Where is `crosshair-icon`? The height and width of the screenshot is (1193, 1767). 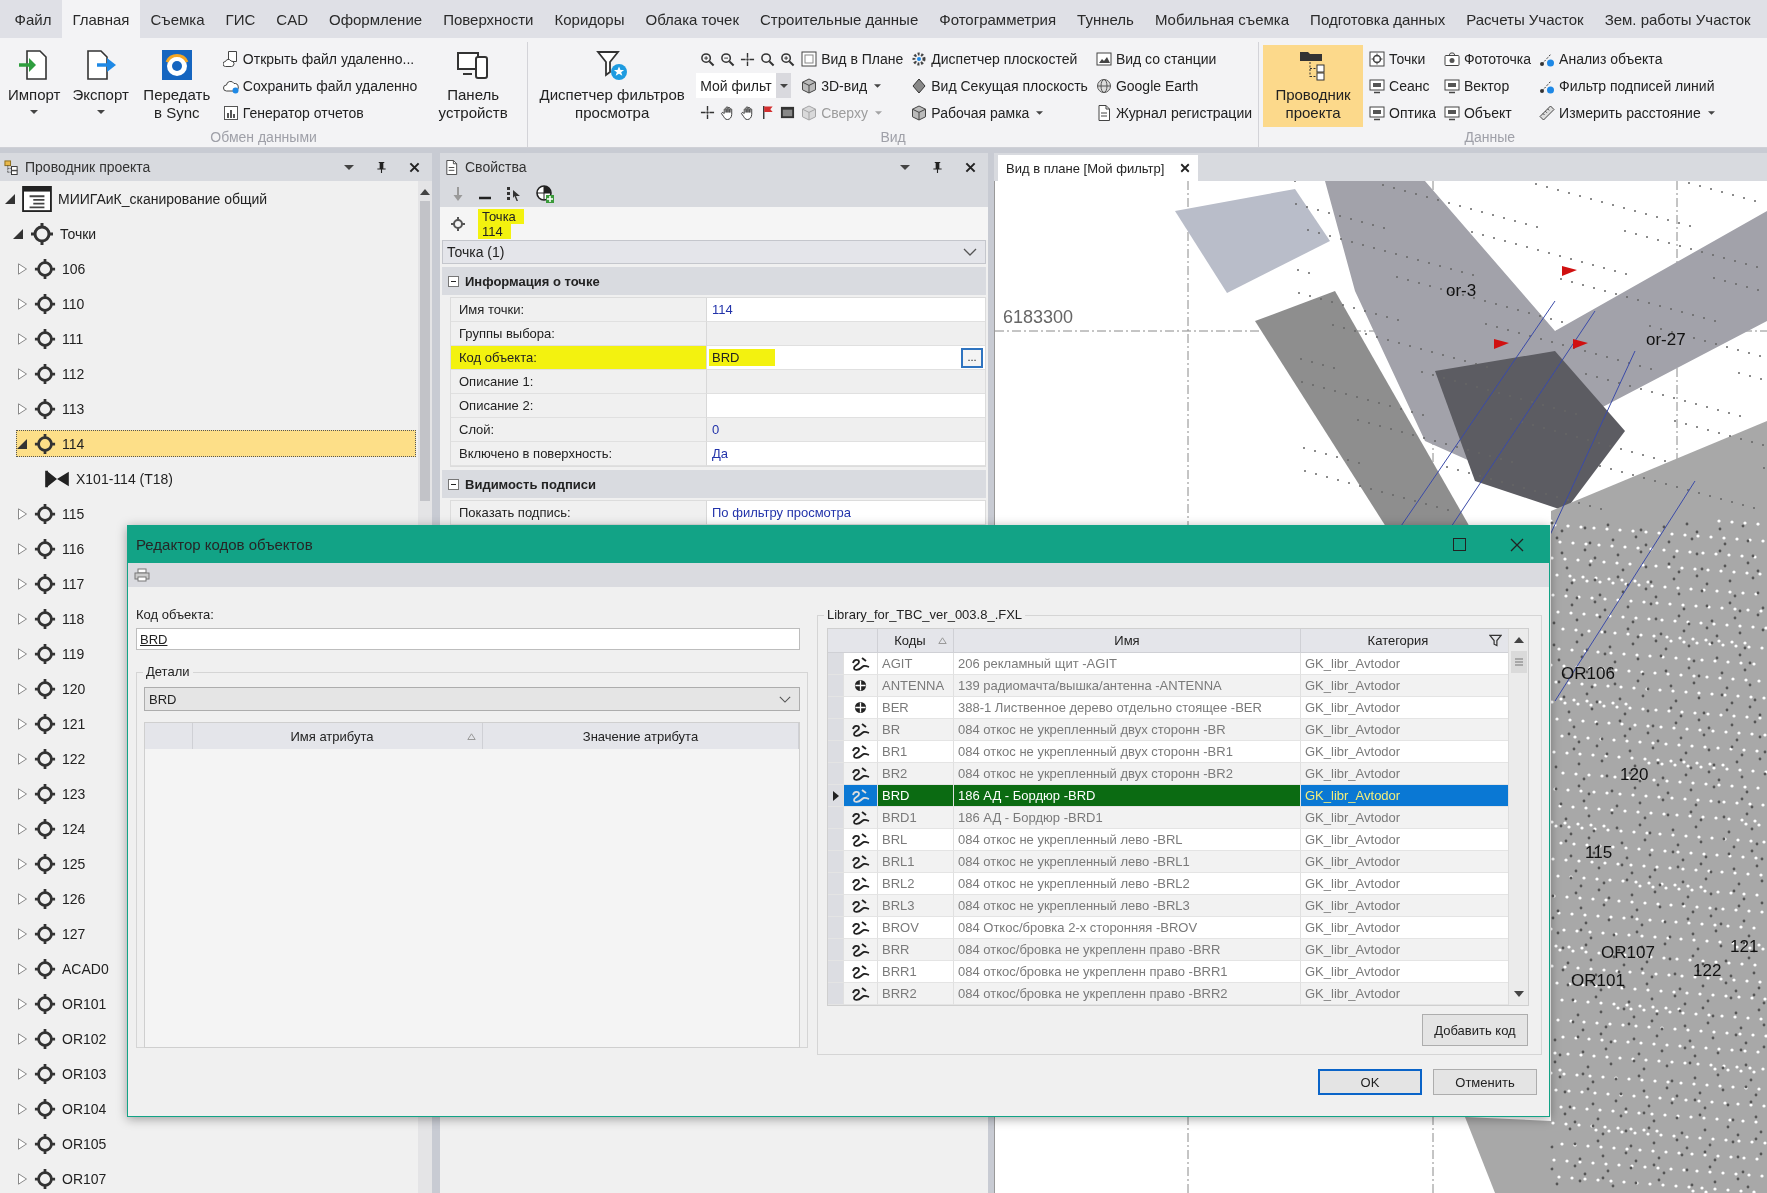 crosshair-icon is located at coordinates (708, 112).